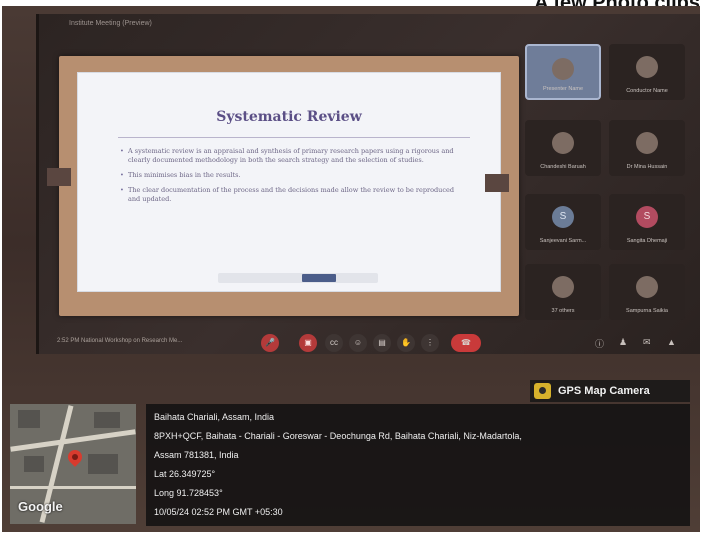 This screenshot has width=704, height=536. I want to click on activities-icon: ▲, so click(671, 342).